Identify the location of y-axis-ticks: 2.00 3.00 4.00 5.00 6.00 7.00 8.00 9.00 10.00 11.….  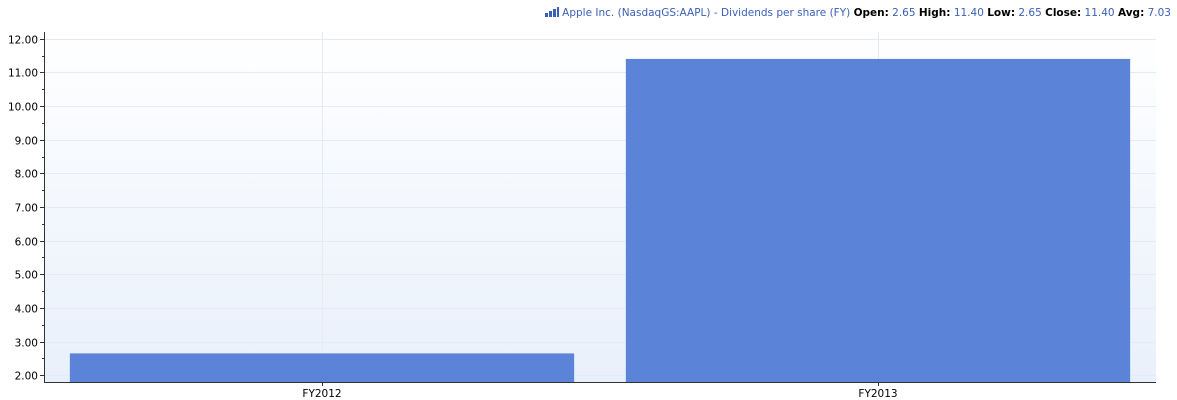
(26, 209).